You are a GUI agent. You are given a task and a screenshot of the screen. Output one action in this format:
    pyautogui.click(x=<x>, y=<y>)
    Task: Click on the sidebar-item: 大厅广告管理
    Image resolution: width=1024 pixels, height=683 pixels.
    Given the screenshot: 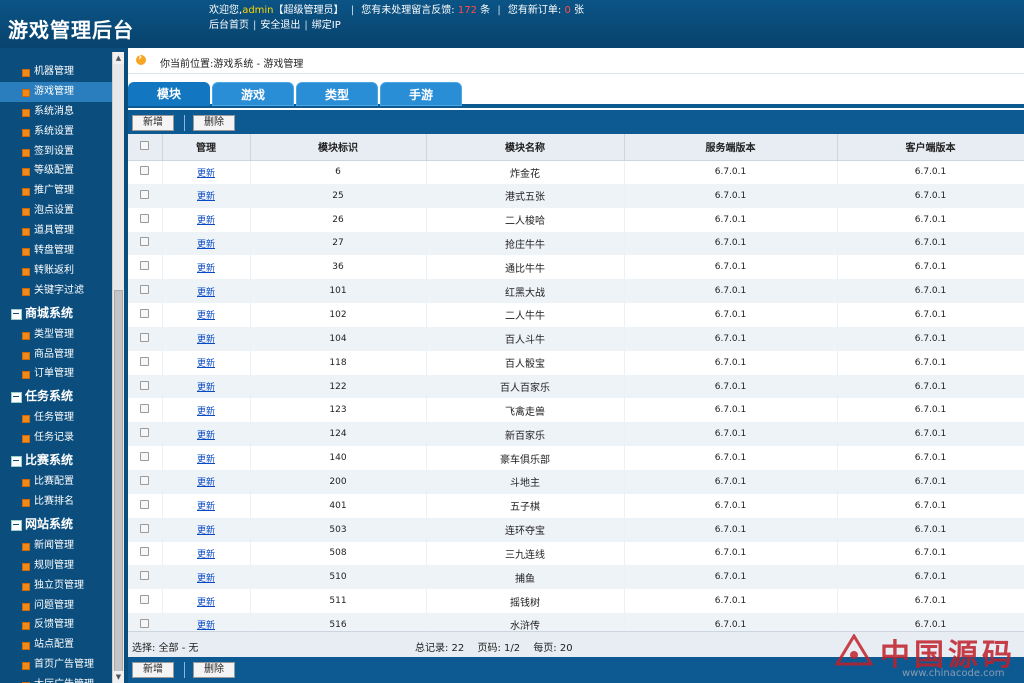 What is the action you would take?
    pyautogui.click(x=56, y=679)
    